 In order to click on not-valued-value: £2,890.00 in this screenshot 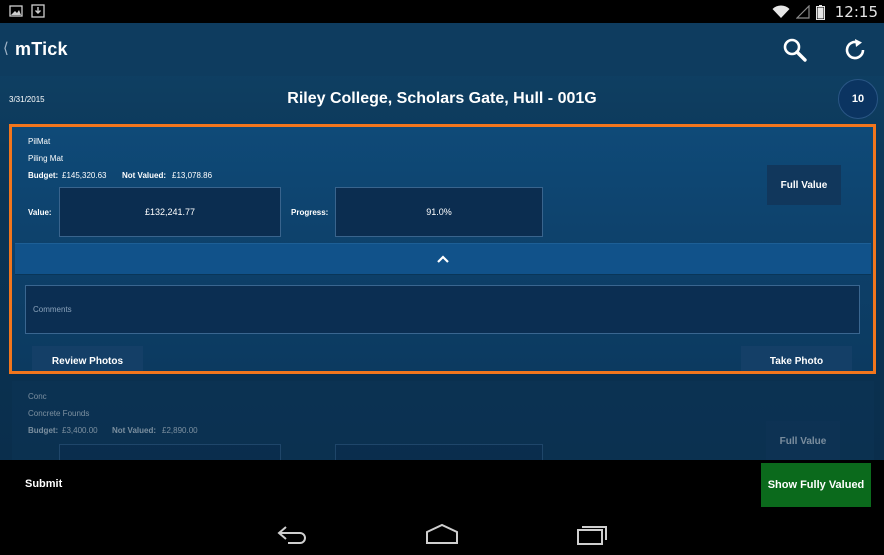, I will do `click(180, 430)`.